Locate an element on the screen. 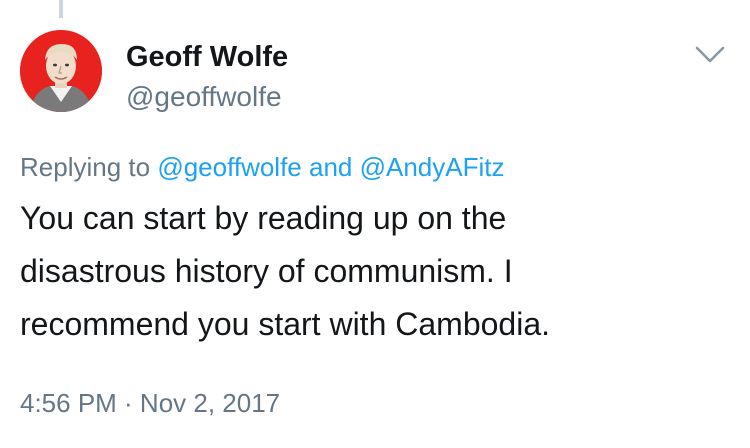  tweet-menu-button is located at coordinates (710, 55).